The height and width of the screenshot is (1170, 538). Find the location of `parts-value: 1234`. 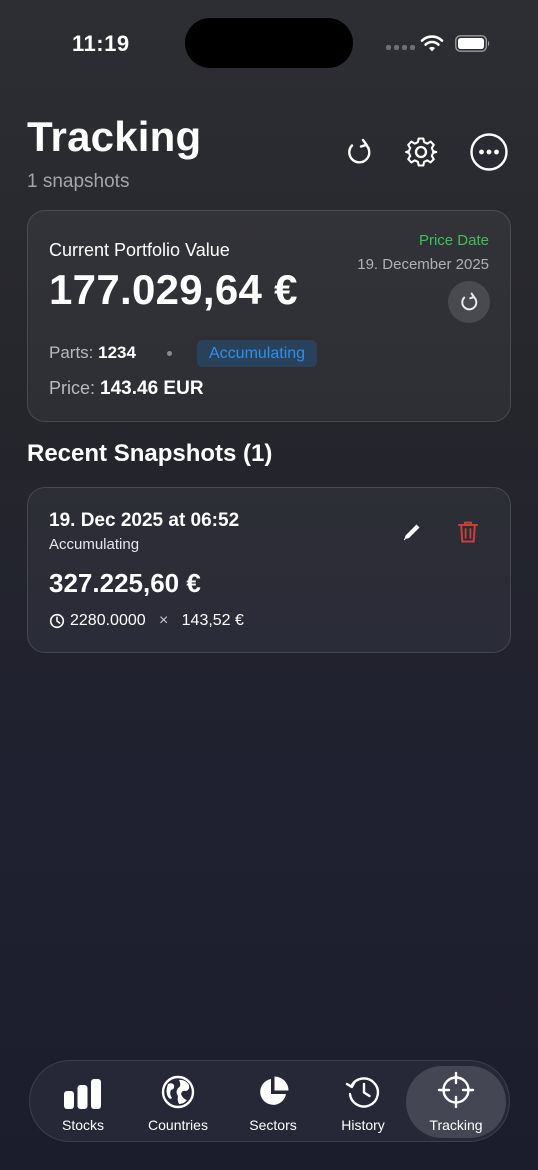

parts-value: 1234 is located at coordinates (117, 352).